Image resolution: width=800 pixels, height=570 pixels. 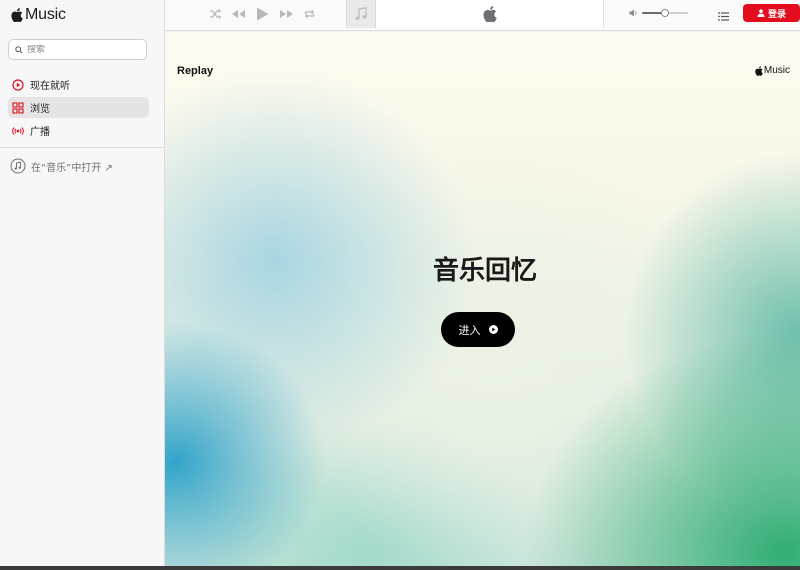 I want to click on playback-controls, so click(x=262, y=14).